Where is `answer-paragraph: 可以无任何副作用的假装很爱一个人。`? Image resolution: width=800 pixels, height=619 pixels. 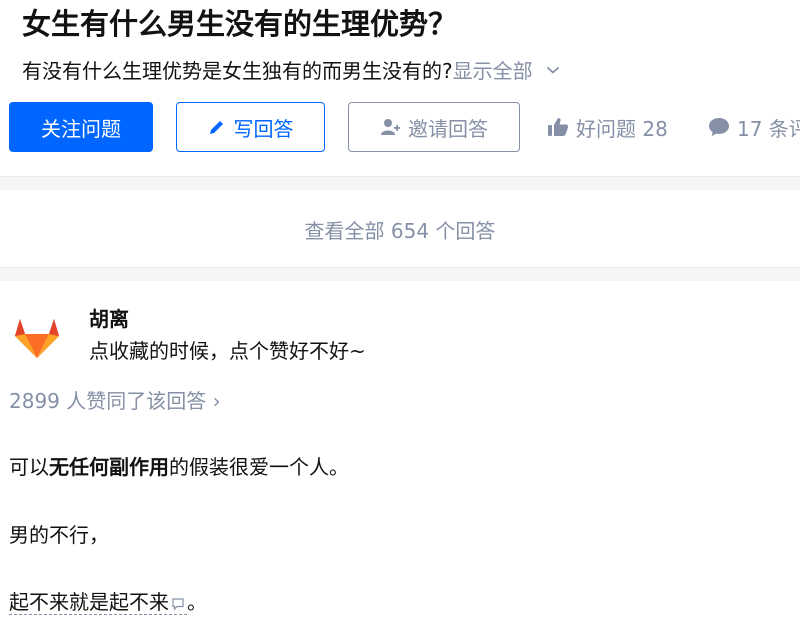
answer-paragraph: 可以无任何副作用的假装很爱一个人。 is located at coordinates (179, 467).